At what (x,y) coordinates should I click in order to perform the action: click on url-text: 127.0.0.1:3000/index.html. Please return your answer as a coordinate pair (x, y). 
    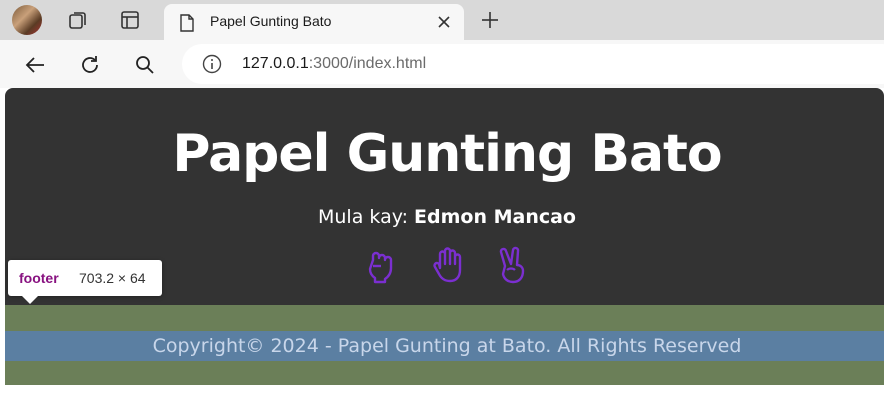
    Looking at the image, I should click on (334, 64).